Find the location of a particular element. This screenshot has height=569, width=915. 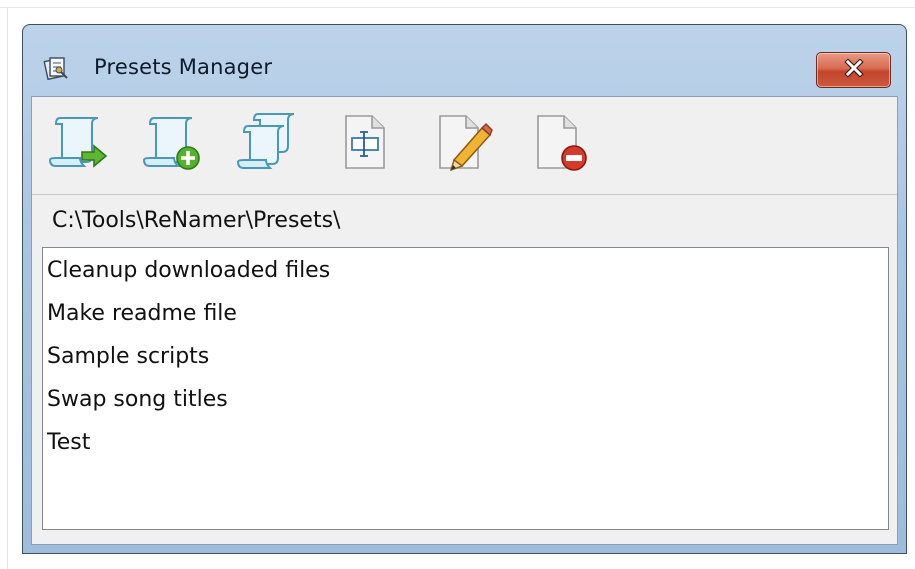

delete-icon is located at coordinates (560, 144).